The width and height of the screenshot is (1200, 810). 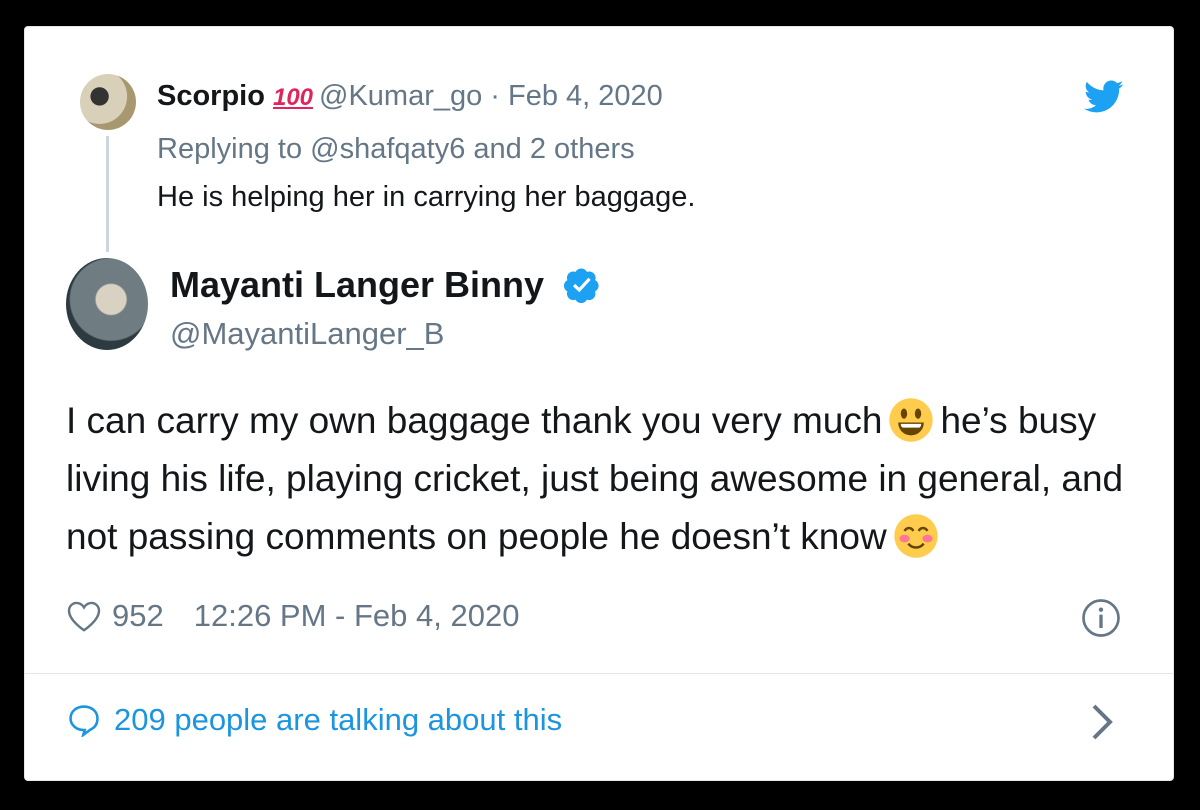 What do you see at coordinates (491, 96) in the screenshot?
I see `reply-handle-date: @Kumar_go · Feb 4, 2020` at bounding box center [491, 96].